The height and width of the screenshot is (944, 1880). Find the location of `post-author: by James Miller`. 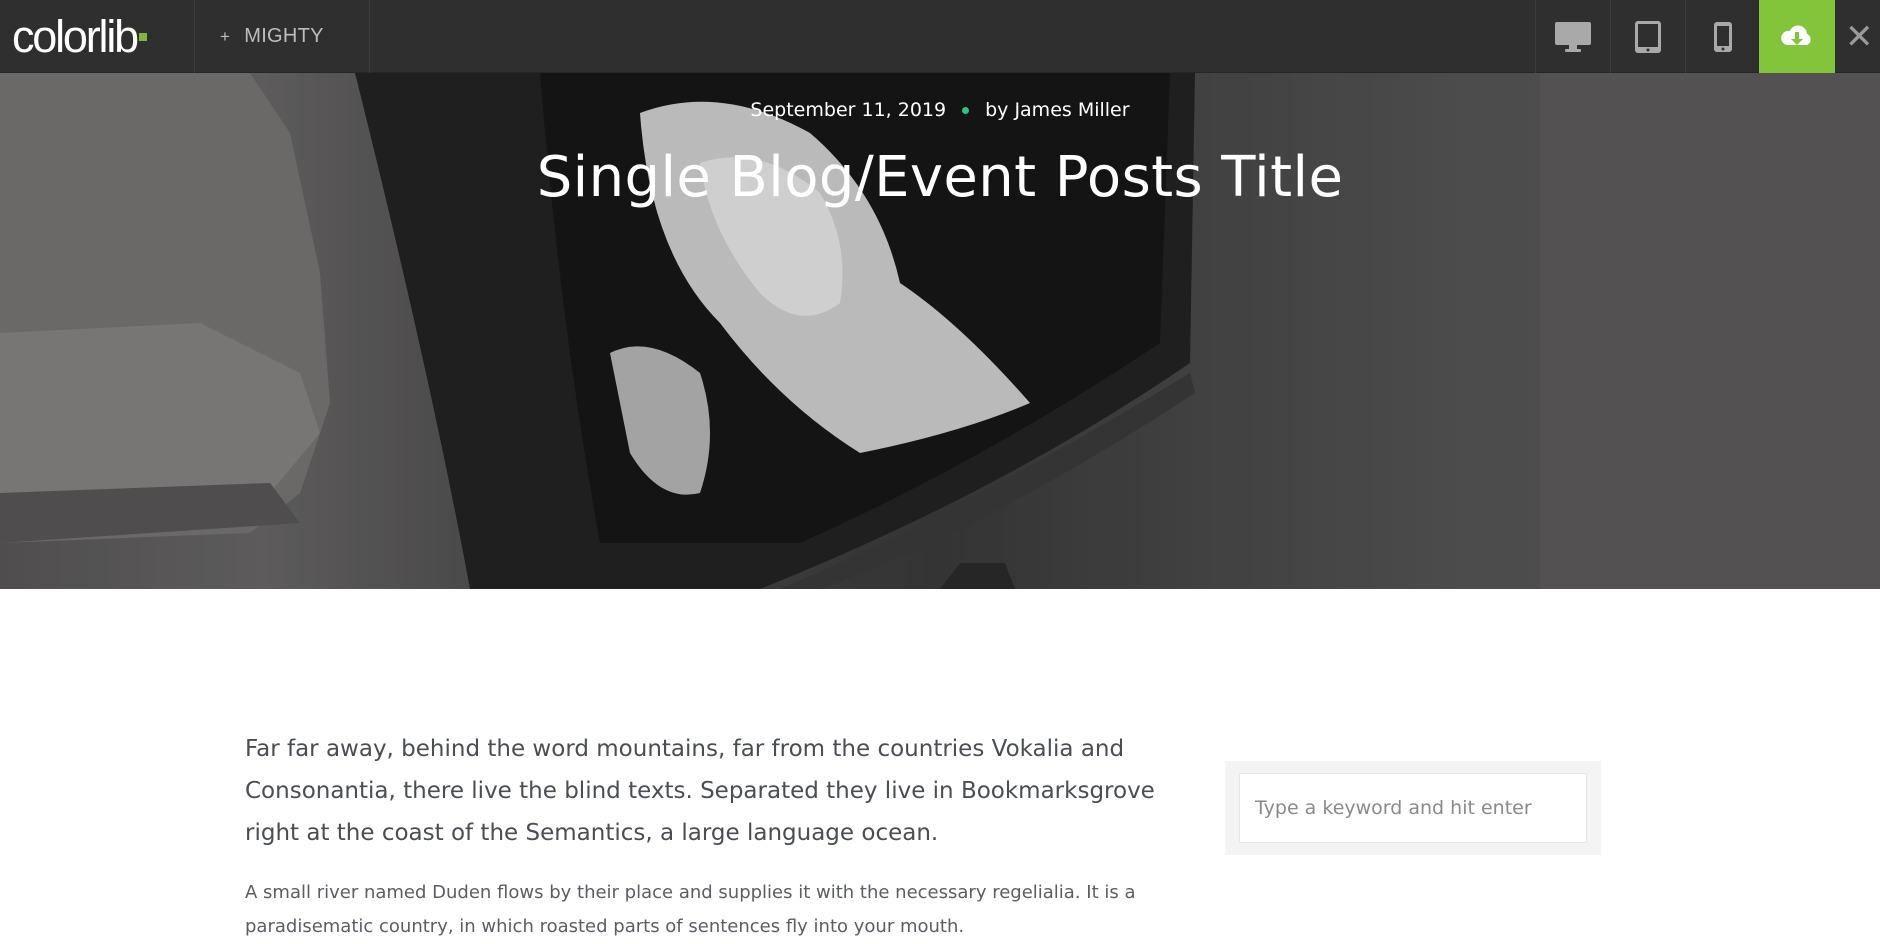

post-author: by James Miller is located at coordinates (1057, 110).